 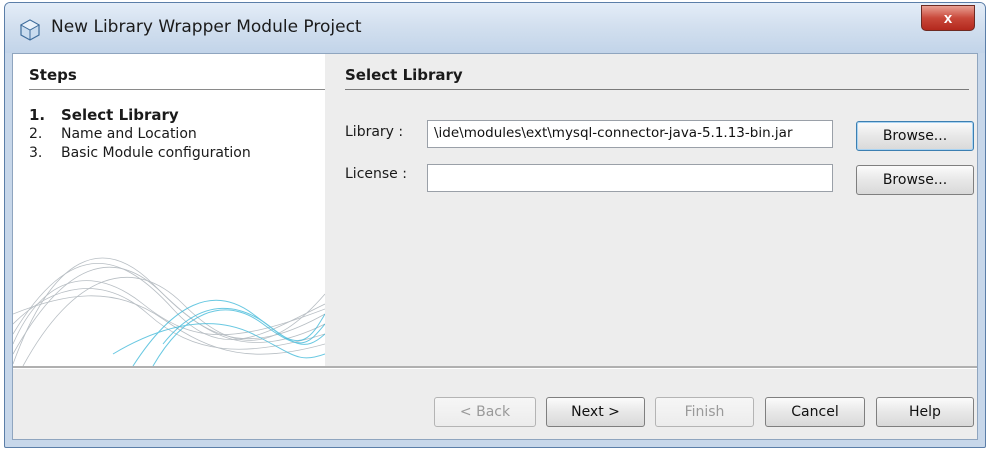 What do you see at coordinates (704, 412) in the screenshot?
I see `finish-button: Finish` at bounding box center [704, 412].